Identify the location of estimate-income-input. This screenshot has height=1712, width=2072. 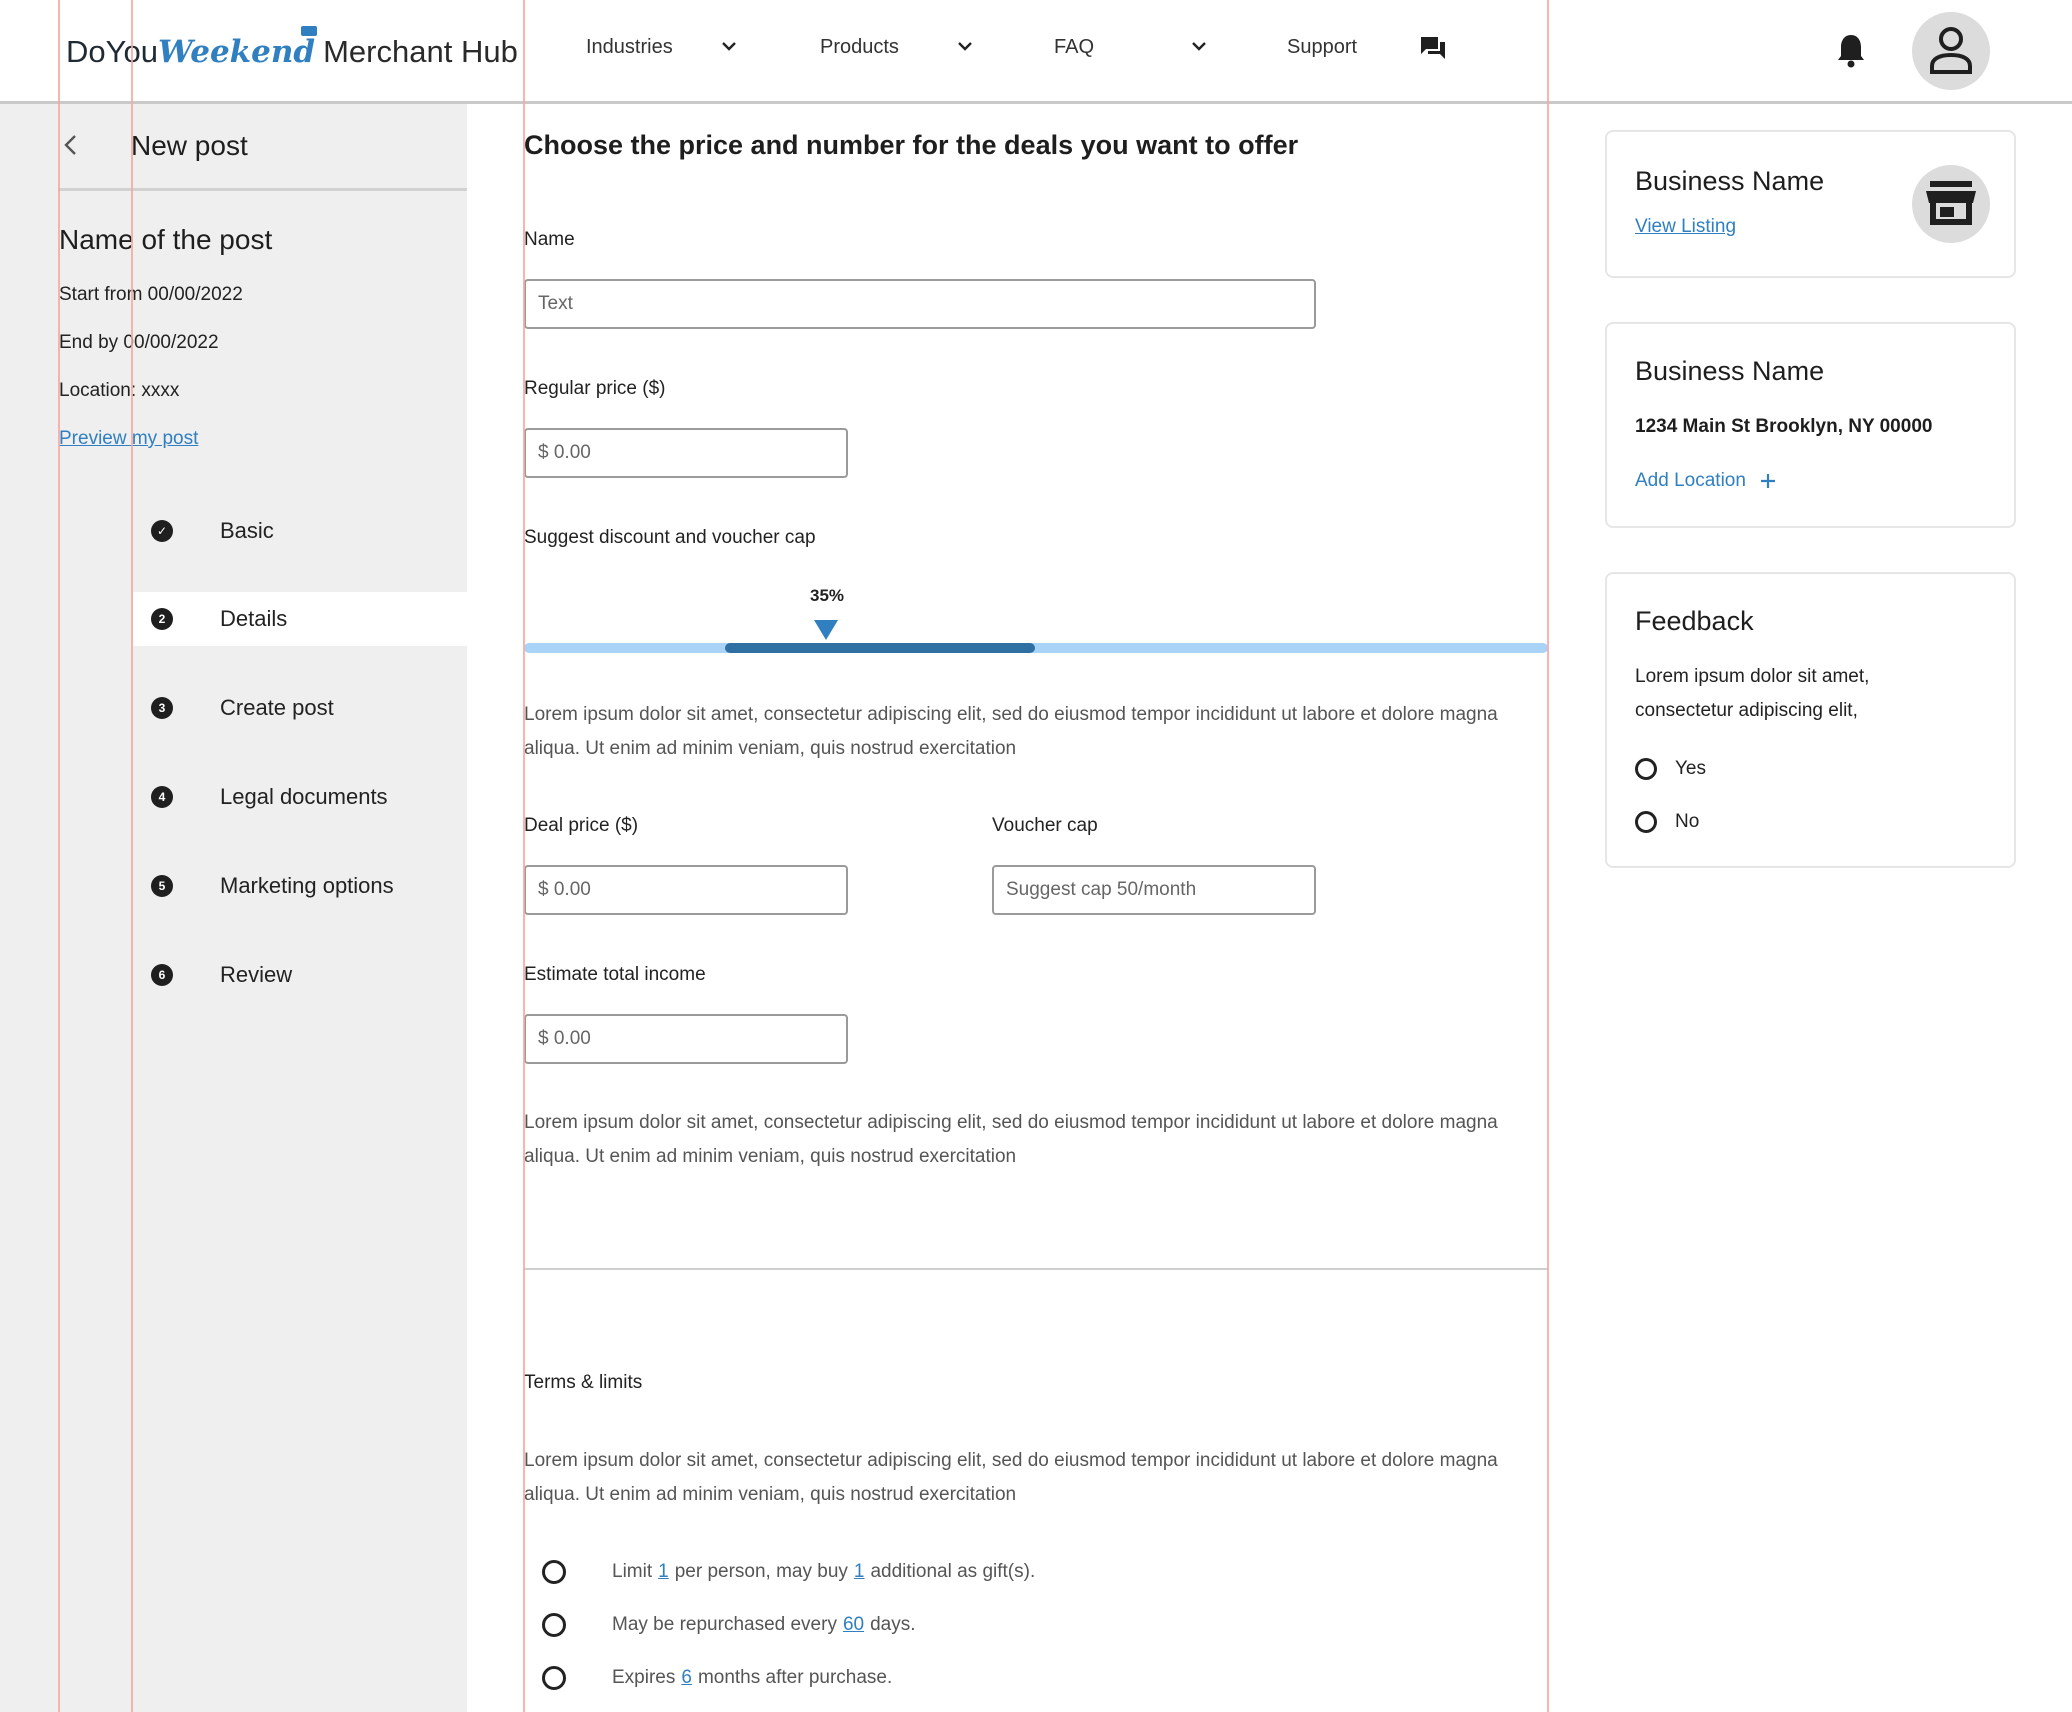
(686, 1039).